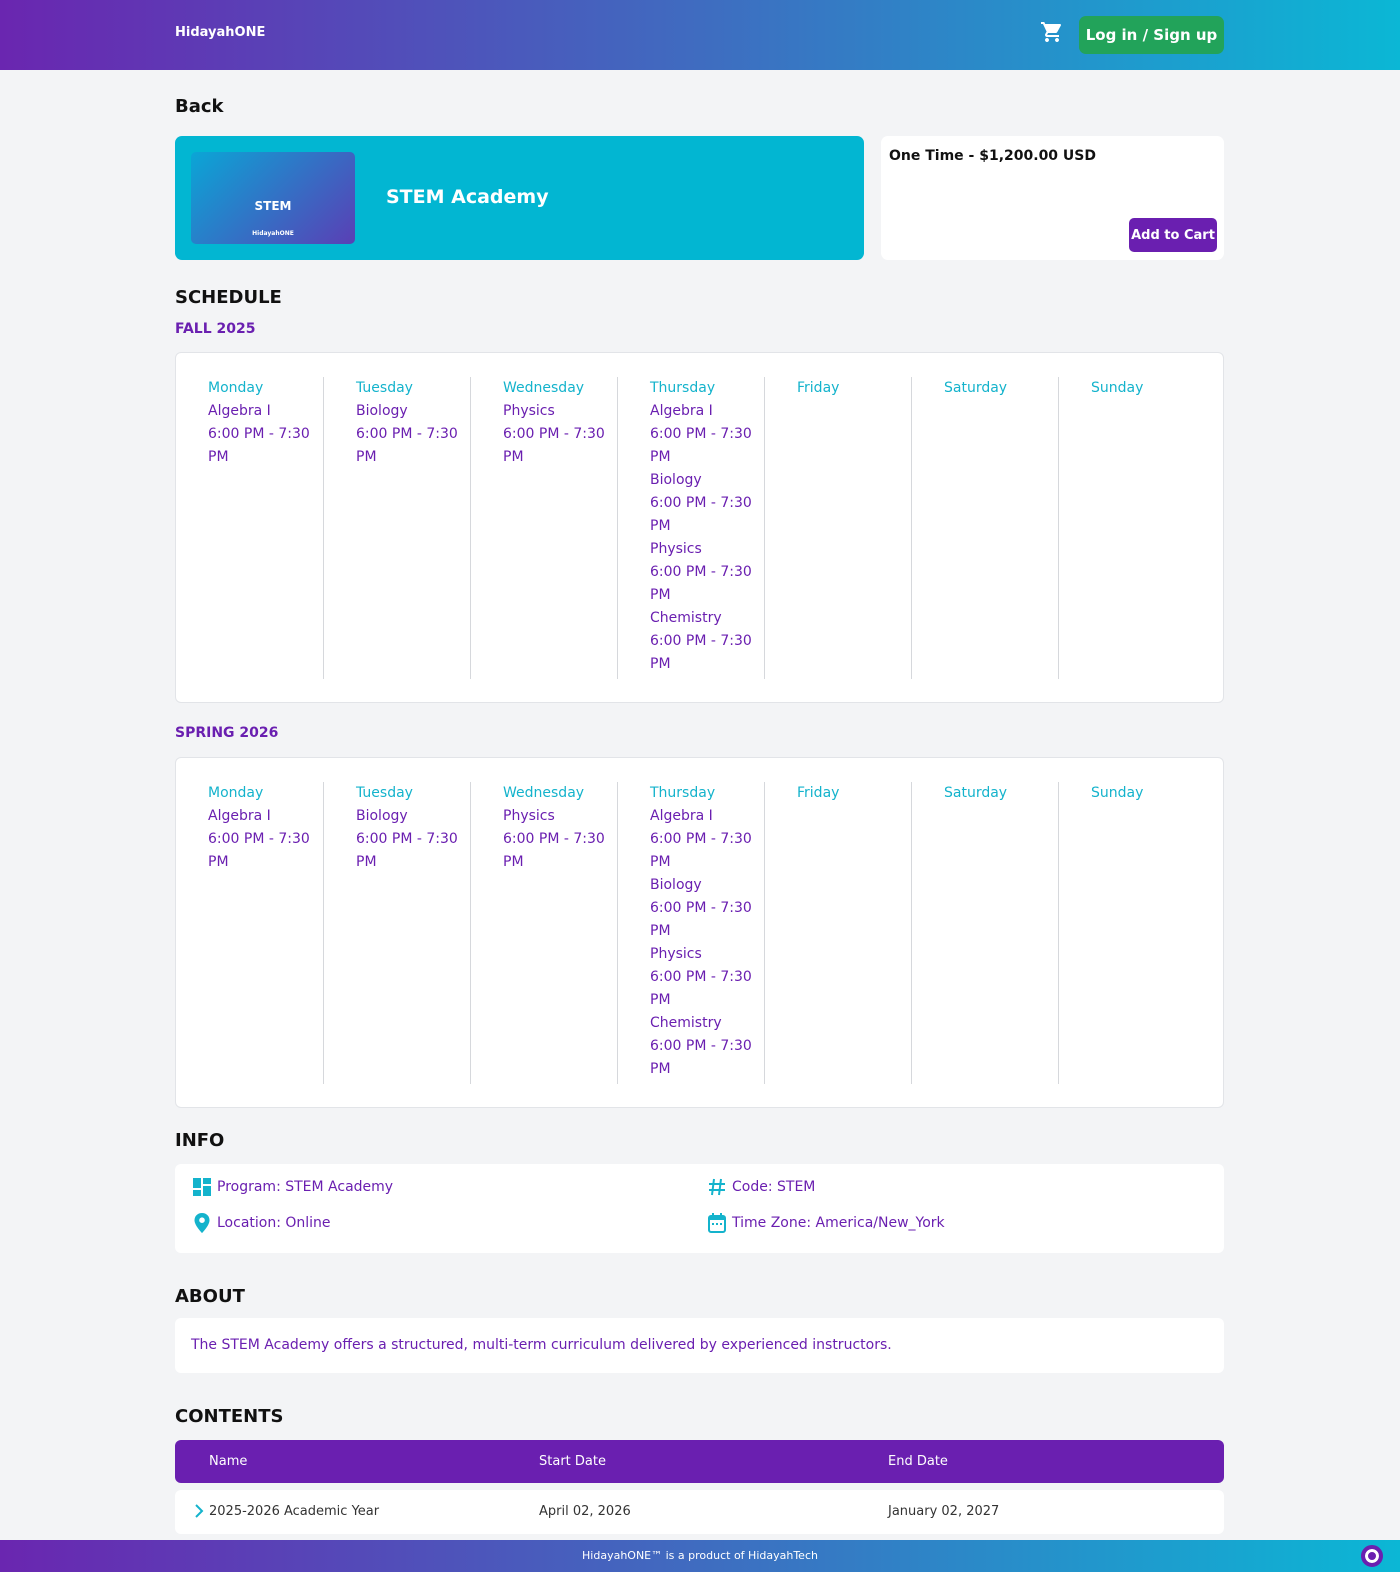 The image size is (1400, 1572). What do you see at coordinates (273, 198) in the screenshot?
I see `program-thumbnail: STEM HidayahONE` at bounding box center [273, 198].